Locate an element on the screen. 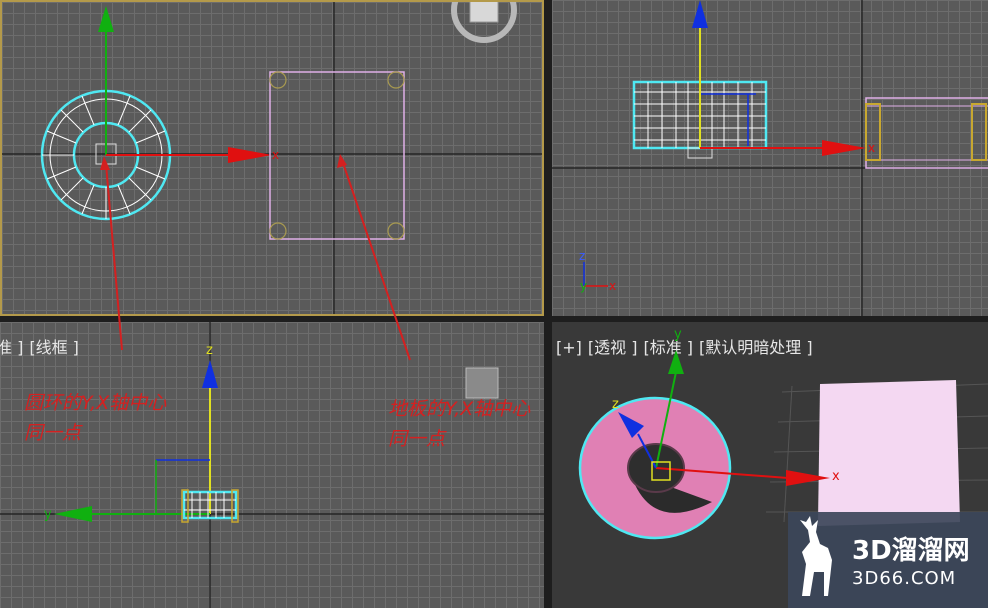 The image size is (988, 608). watermark-url: 3D66.COM is located at coordinates (904, 578).